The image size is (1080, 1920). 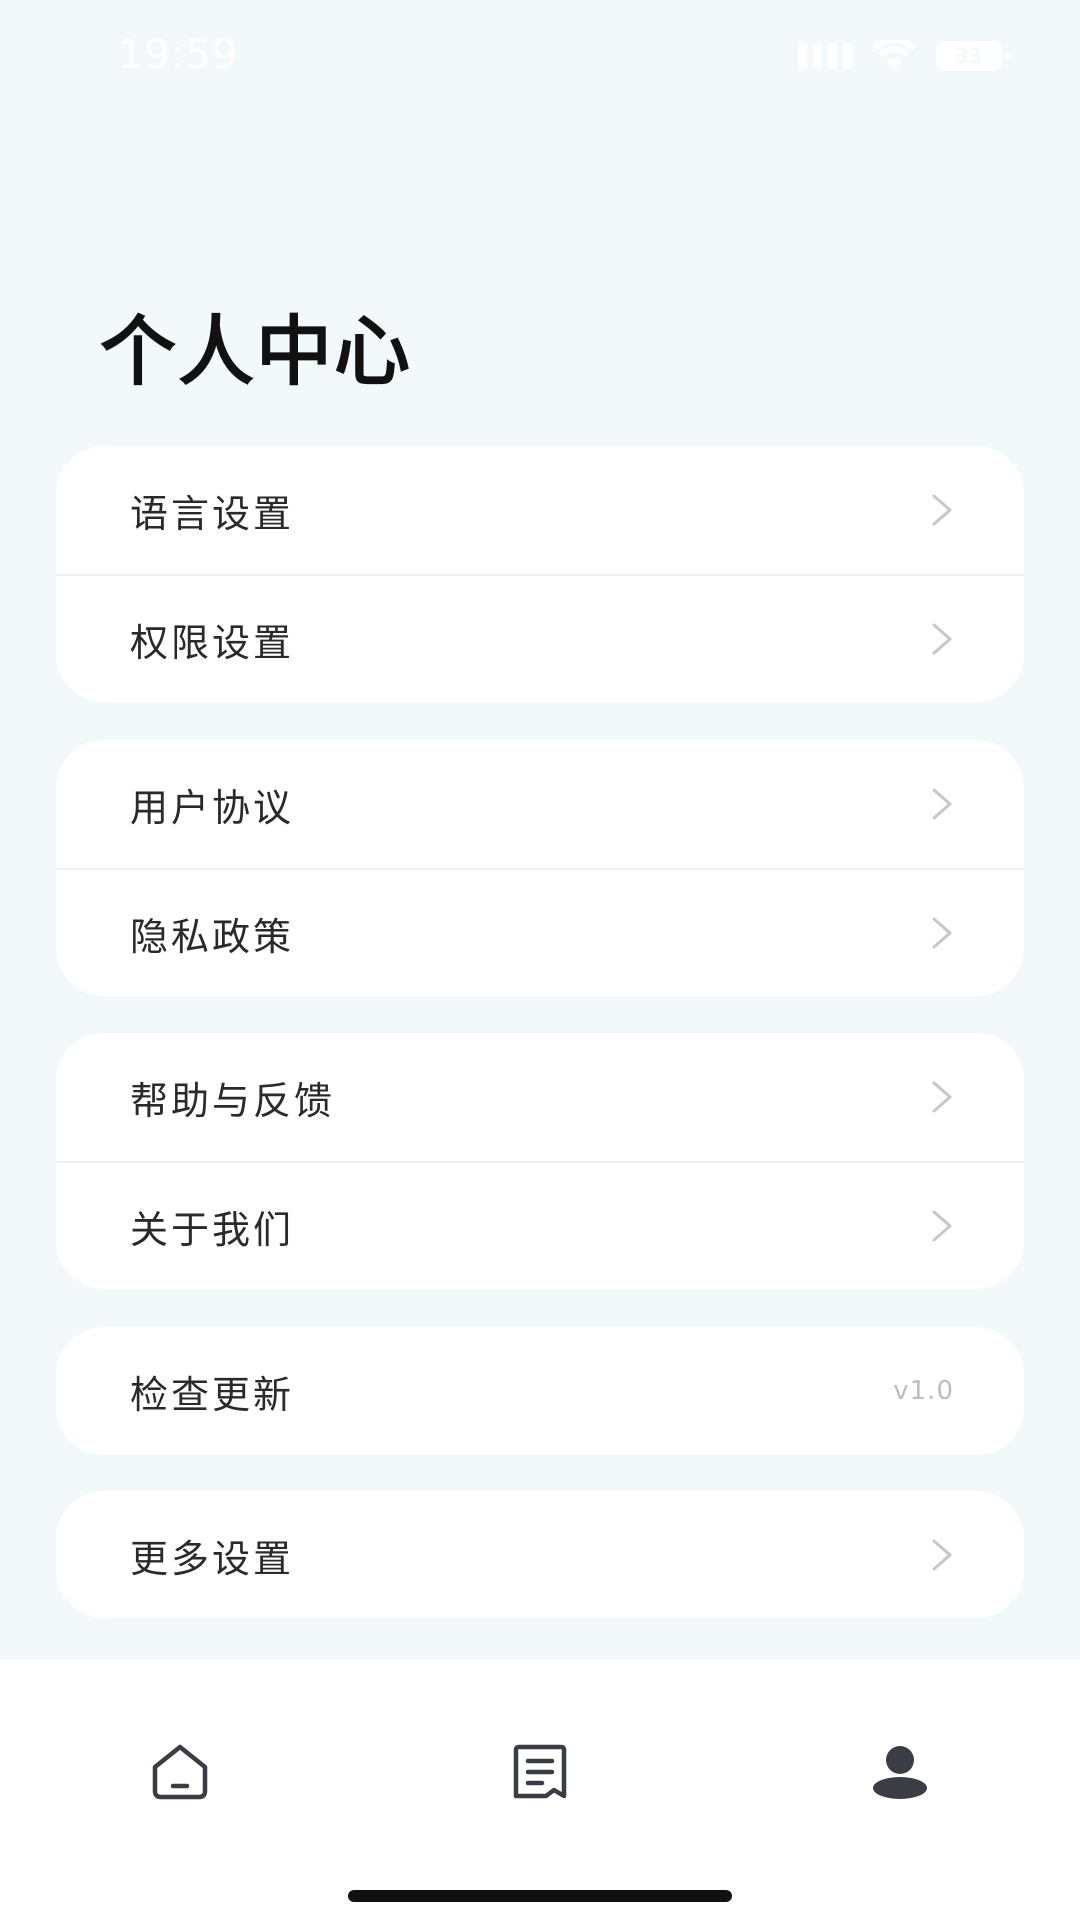 I want to click on menu-item-help-feedback: 帮助与反馈, so click(x=540, y=1097).